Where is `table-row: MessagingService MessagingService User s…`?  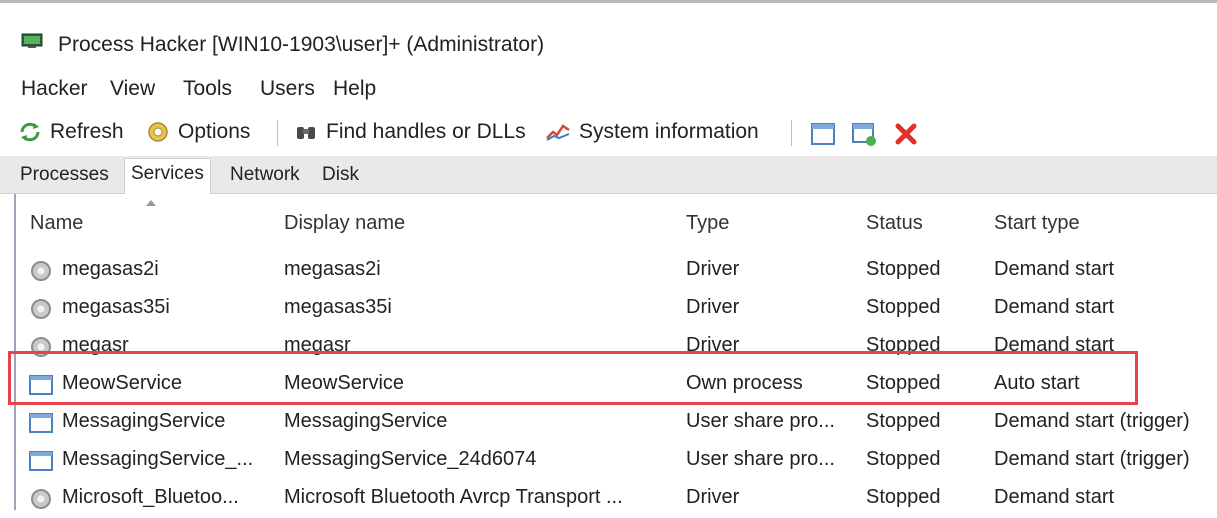 table-row: MessagingService MessagingService User s… is located at coordinates (616, 423).